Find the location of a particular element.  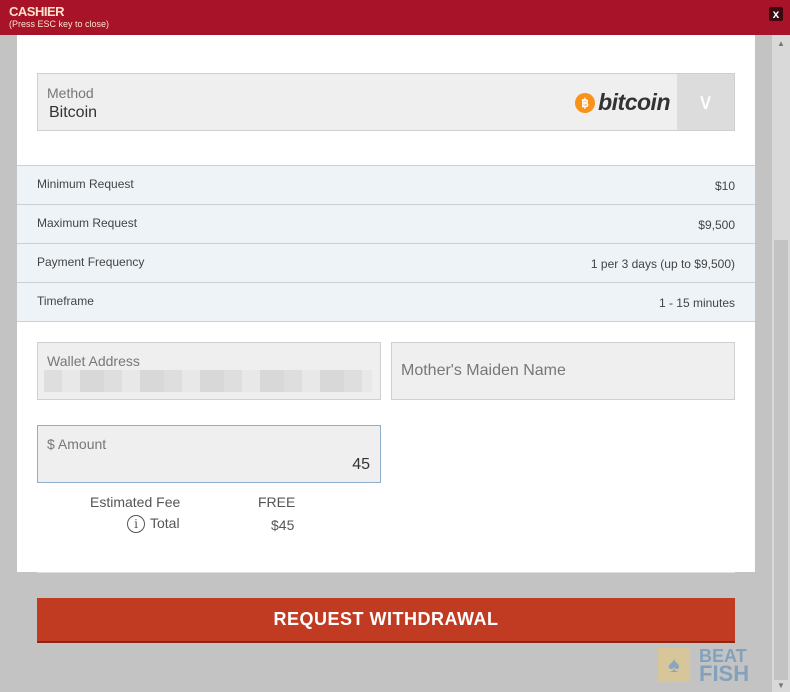

beatthefish-watermark: ♠ BEAT FISH is located at coordinates (704, 666).